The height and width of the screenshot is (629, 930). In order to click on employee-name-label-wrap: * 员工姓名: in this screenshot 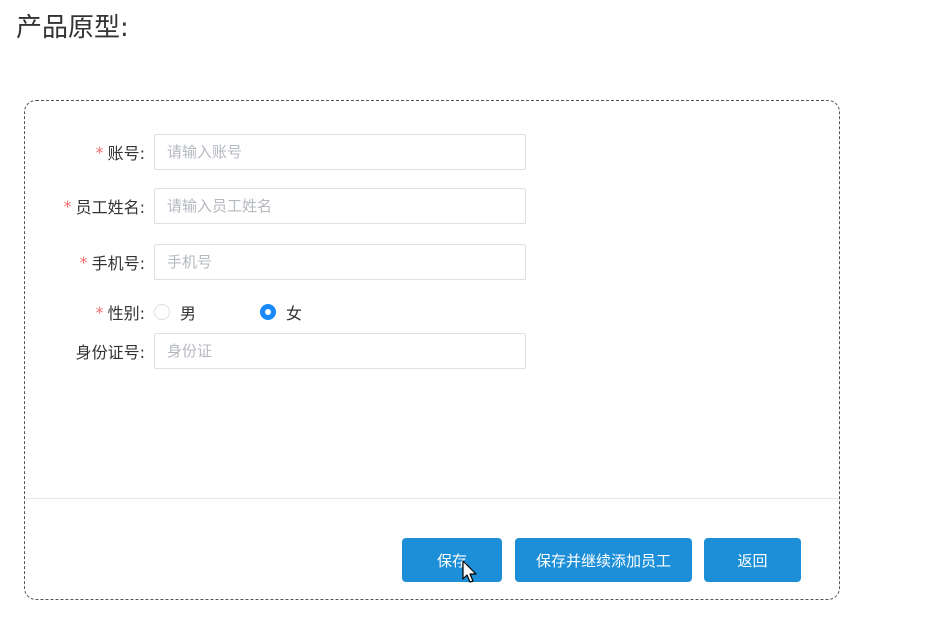, I will do `click(85, 206)`.